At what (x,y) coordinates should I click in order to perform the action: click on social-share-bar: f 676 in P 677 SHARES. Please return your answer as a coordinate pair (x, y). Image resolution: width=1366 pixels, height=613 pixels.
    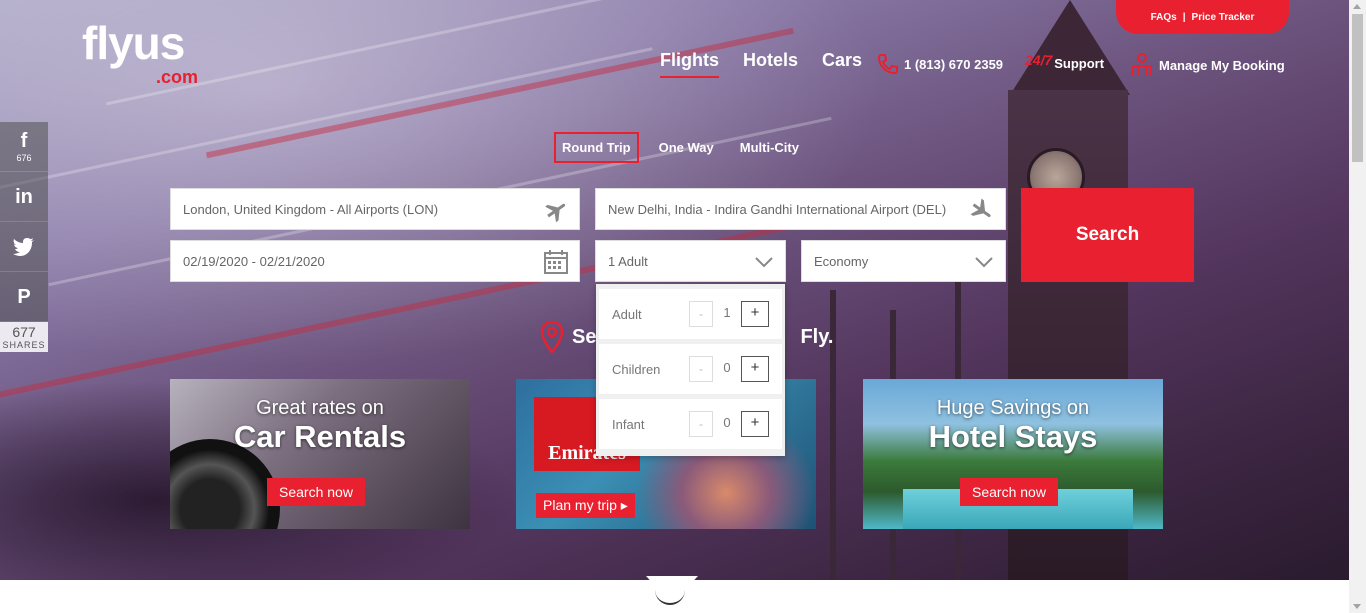
    Looking at the image, I should click on (24, 237).